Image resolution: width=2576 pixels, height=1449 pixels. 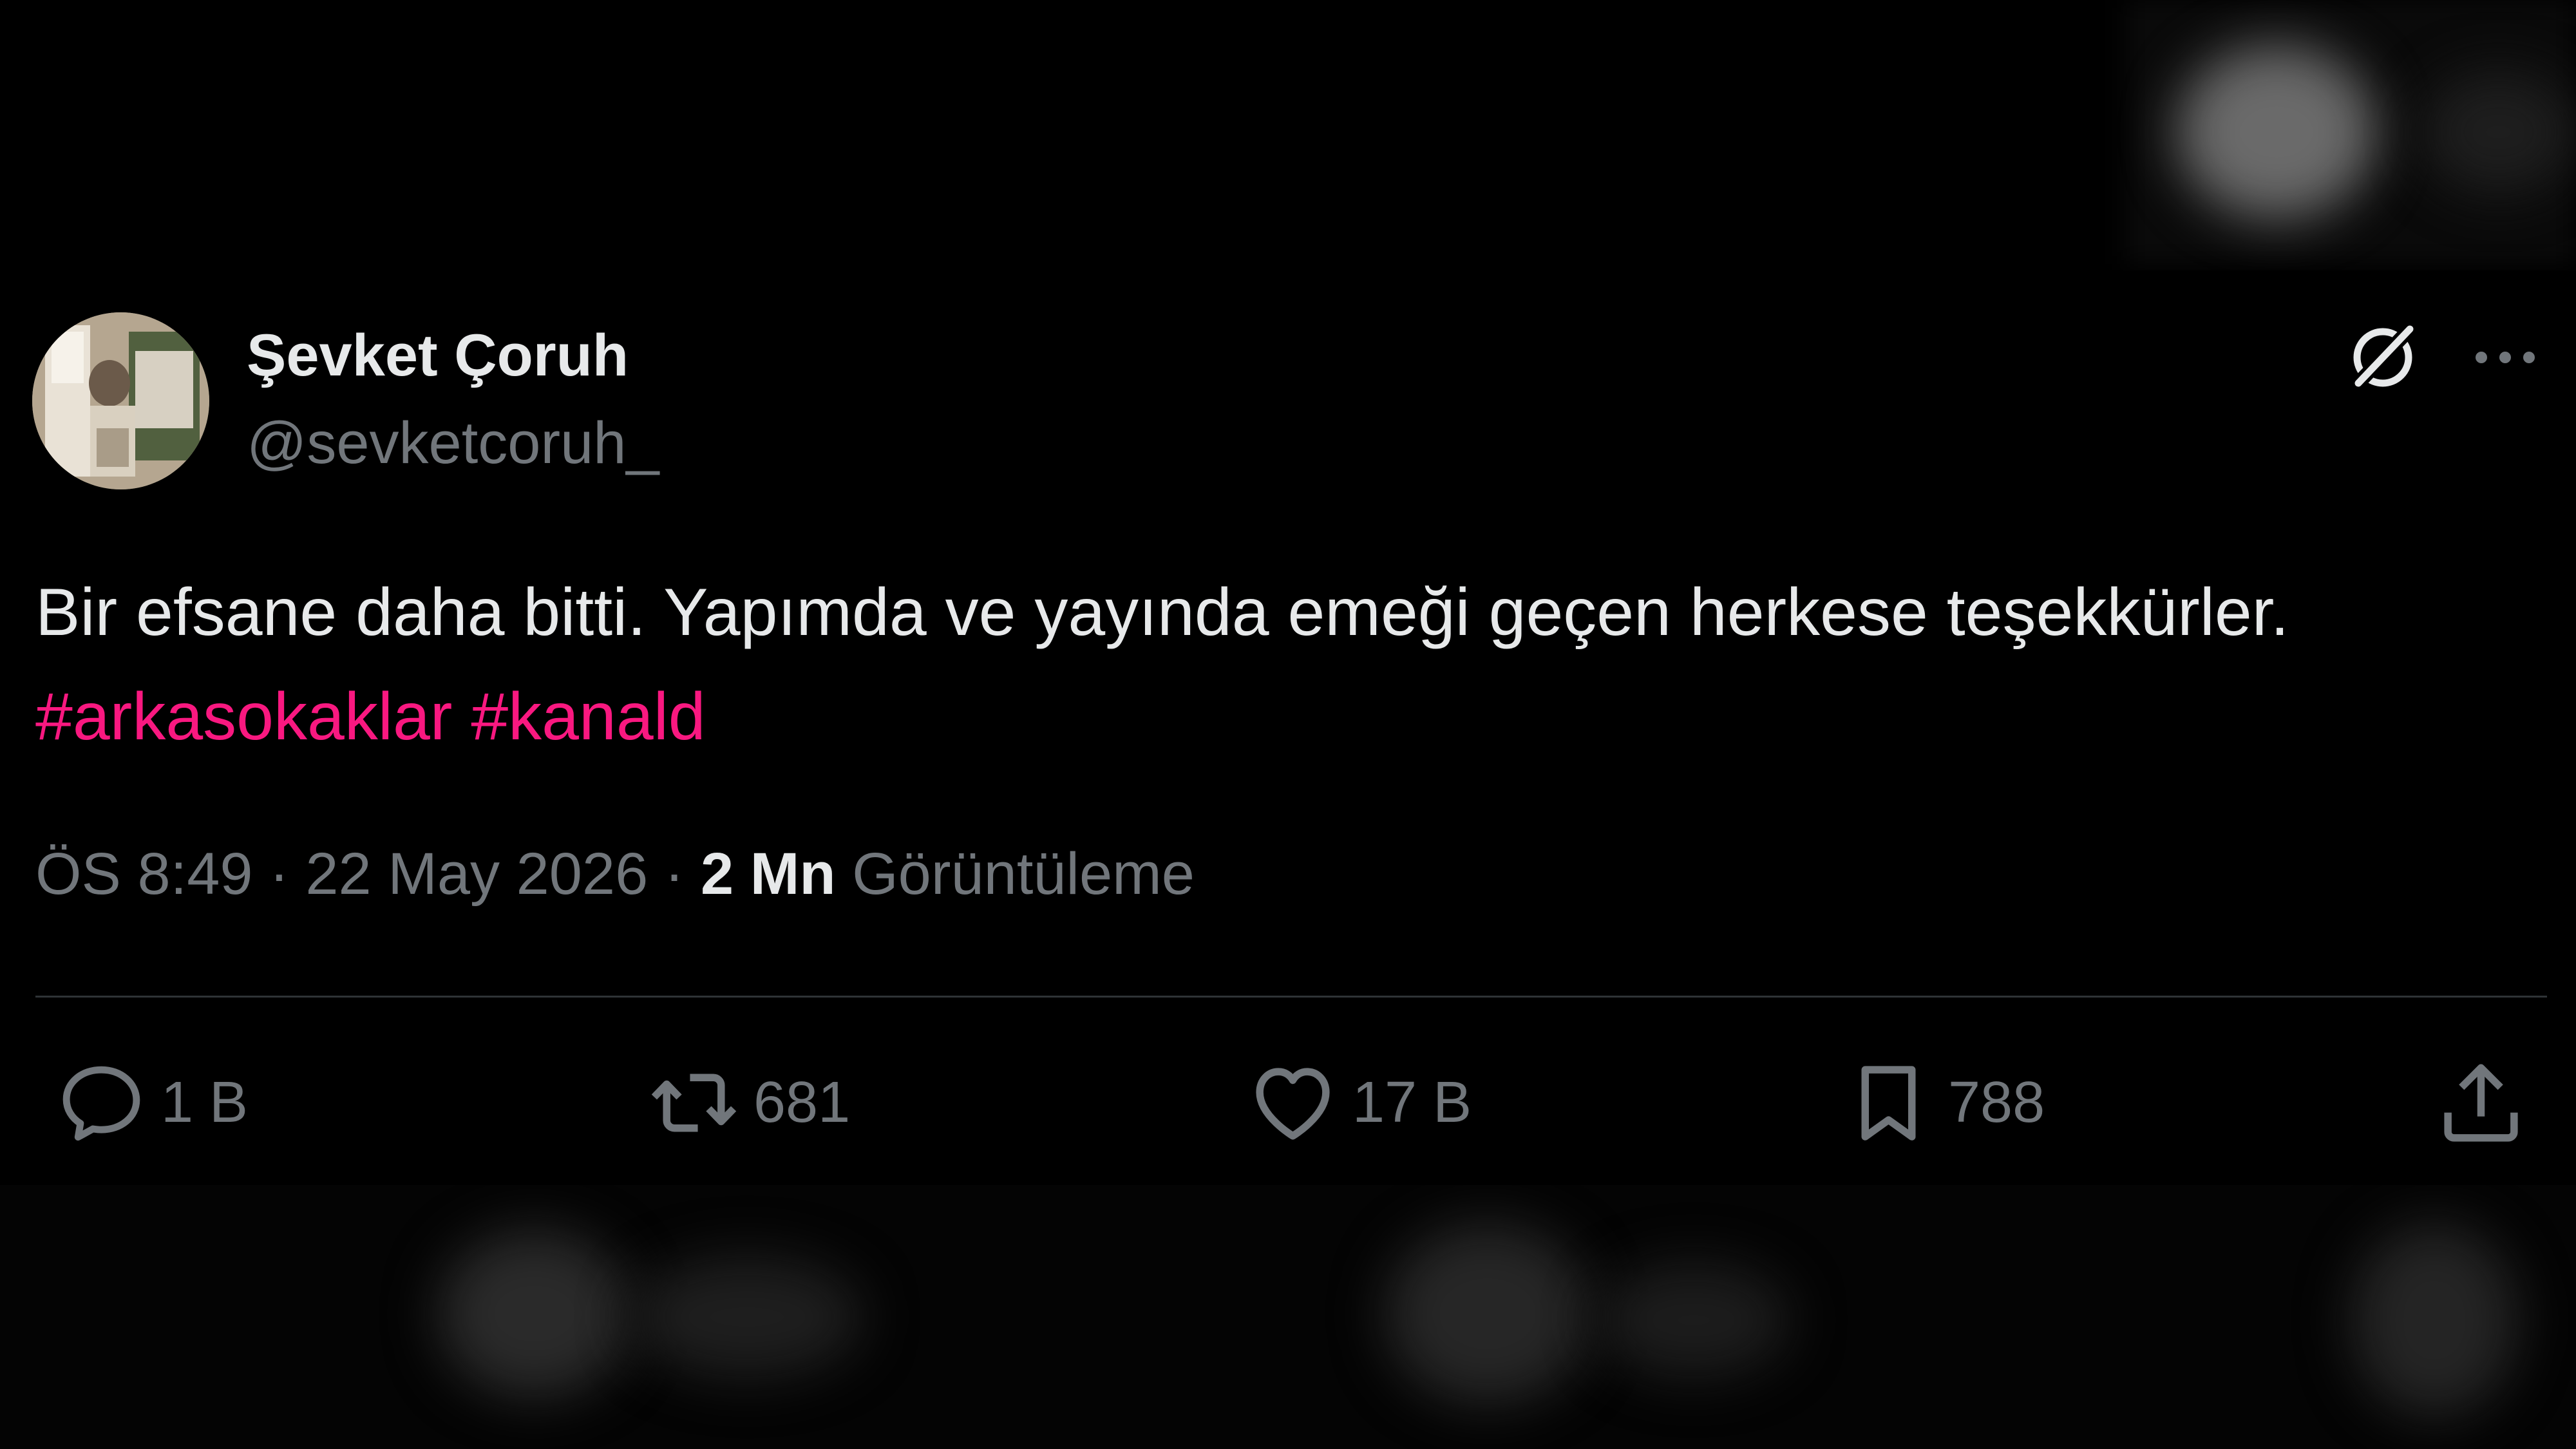 What do you see at coordinates (151, 1103) in the screenshot?
I see `reply-button: 1 B` at bounding box center [151, 1103].